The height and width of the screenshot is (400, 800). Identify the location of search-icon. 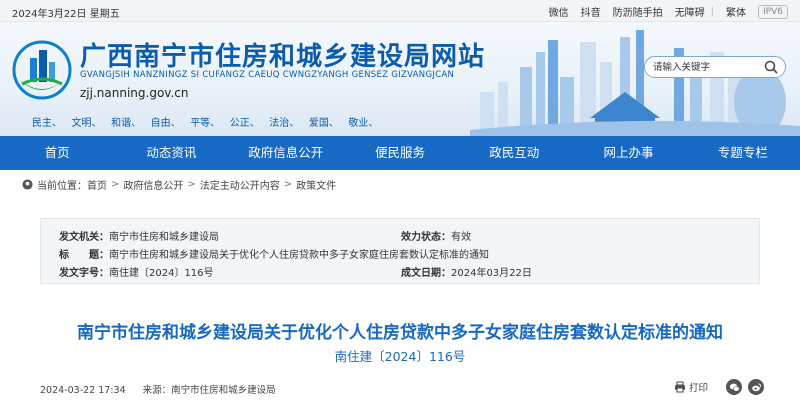
(771, 67).